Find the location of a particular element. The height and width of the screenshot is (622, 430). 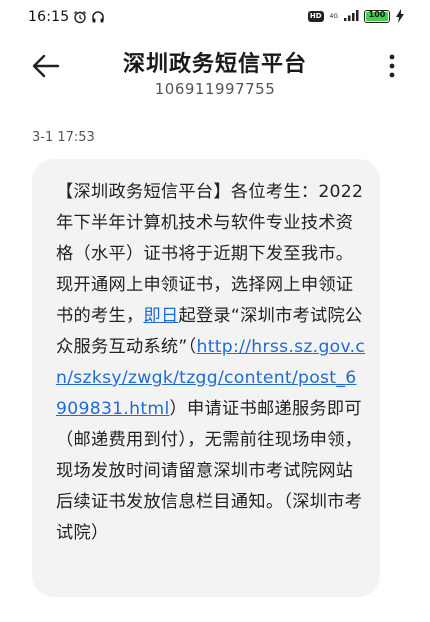

status-bar: 16:15 HD 4G 100 is located at coordinates (215, 18).